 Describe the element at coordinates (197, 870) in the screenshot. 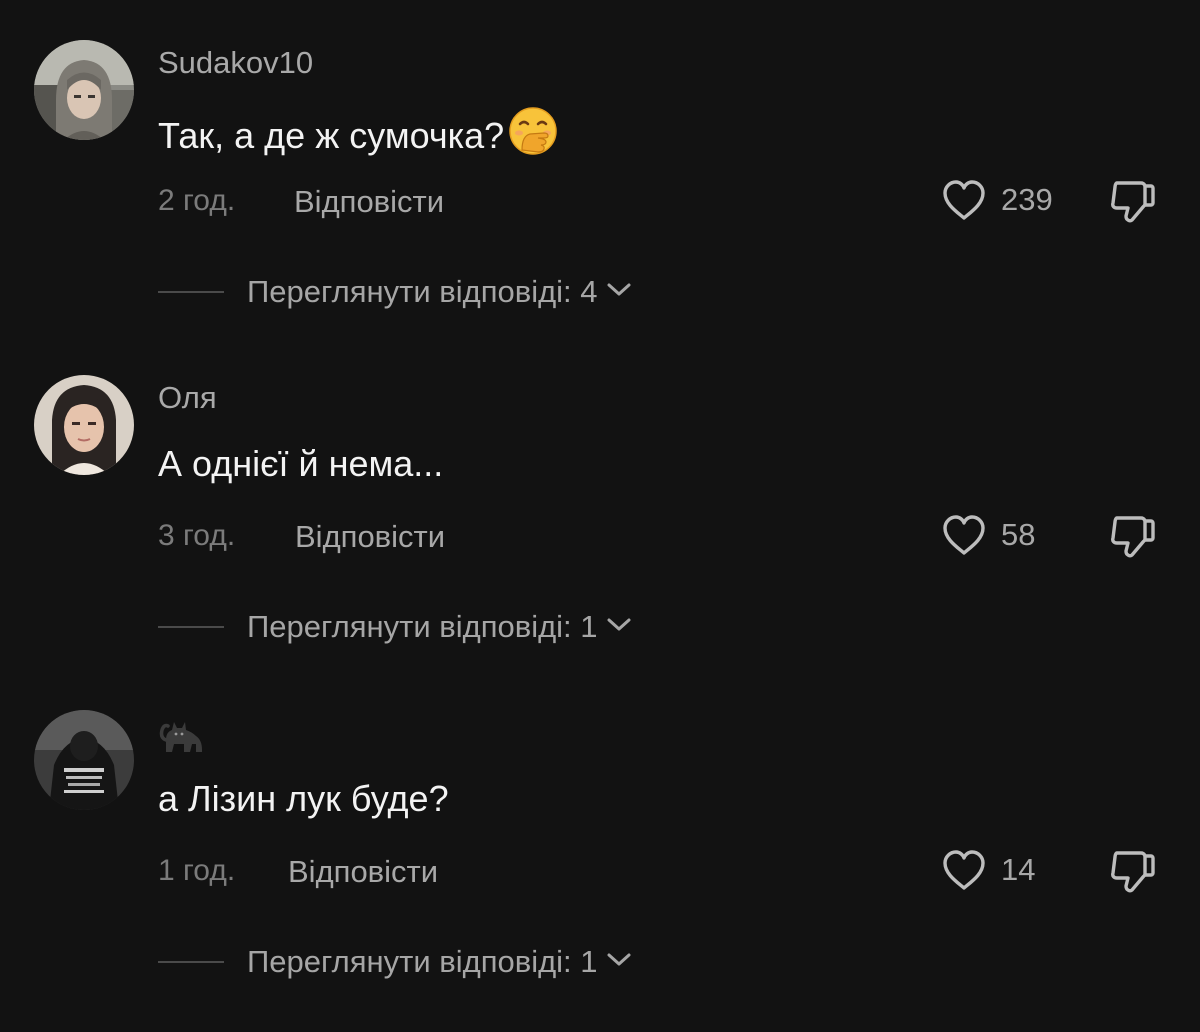

I see `comment-timestamp: 1 год.` at that location.